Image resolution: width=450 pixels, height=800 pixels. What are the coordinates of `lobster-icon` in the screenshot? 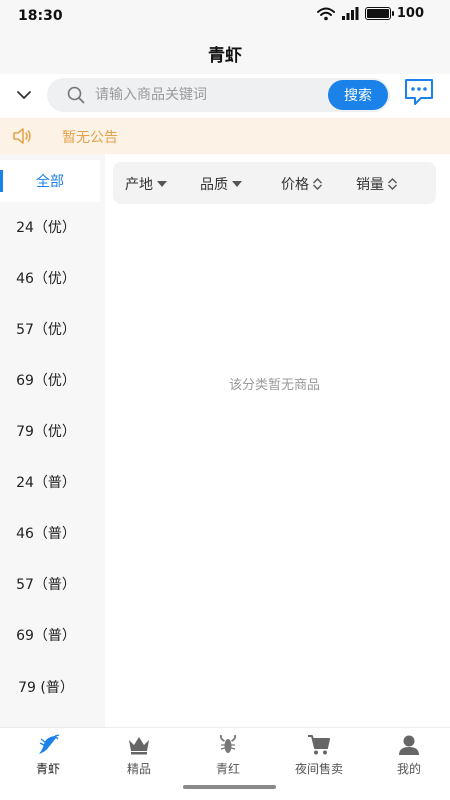 It's located at (228, 743).